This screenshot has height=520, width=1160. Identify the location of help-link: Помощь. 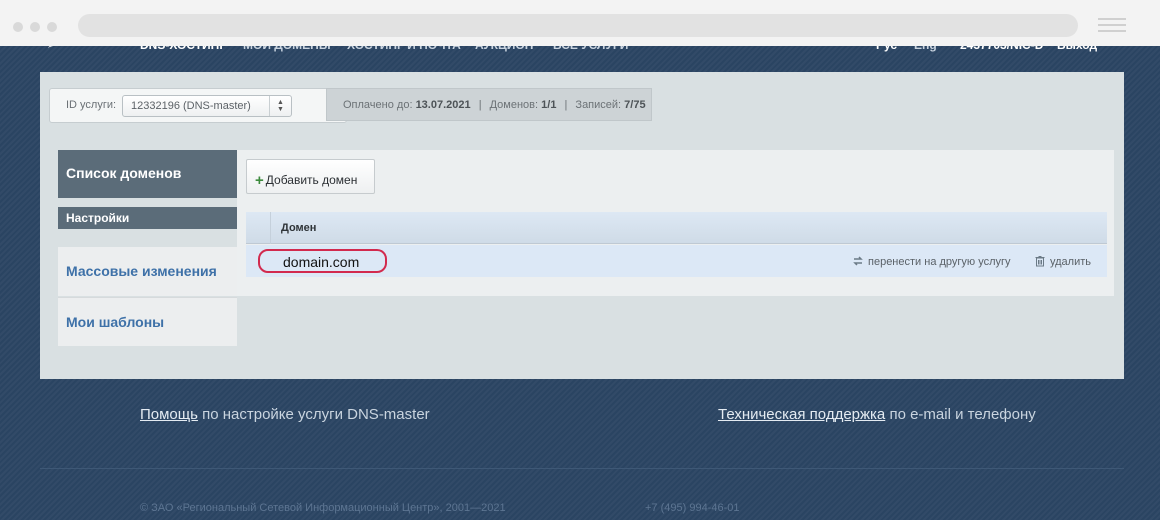
(169, 414).